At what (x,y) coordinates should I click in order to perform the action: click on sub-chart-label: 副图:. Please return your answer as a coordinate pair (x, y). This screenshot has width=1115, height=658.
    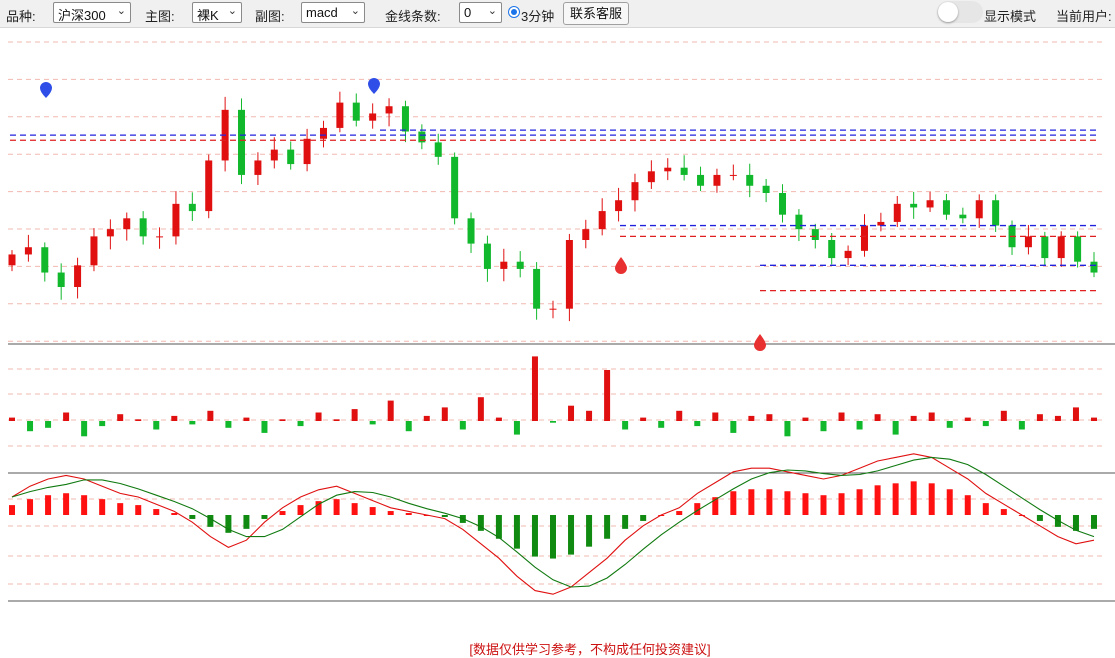
    Looking at the image, I should click on (270, 16).